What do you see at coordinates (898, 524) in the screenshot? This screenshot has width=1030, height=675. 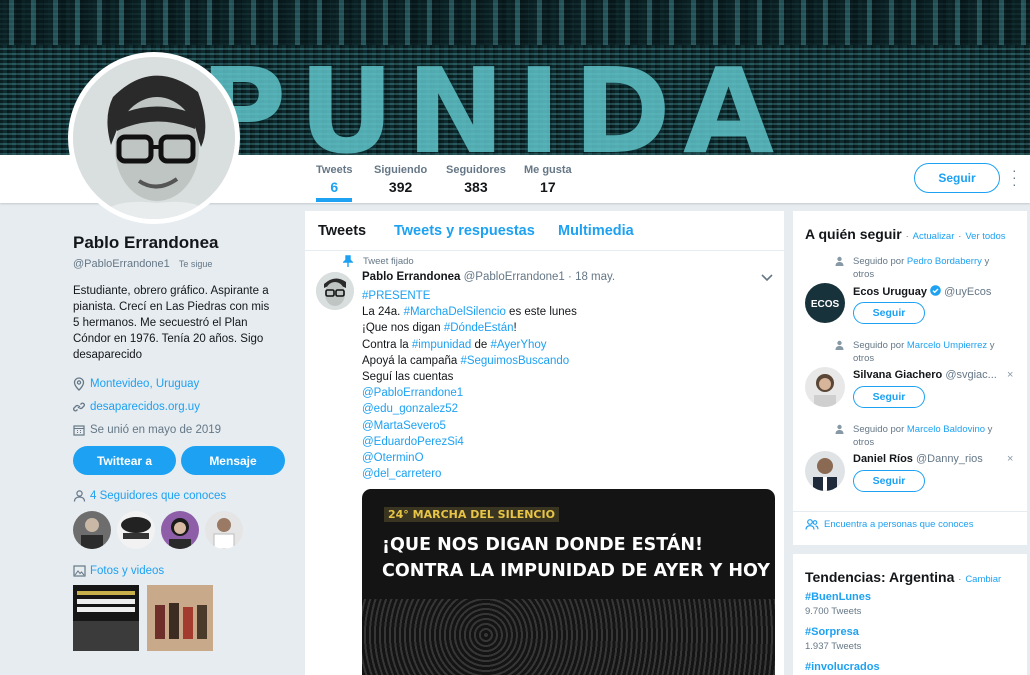 I see `find-people-text: Encuentra a personas que conoces` at bounding box center [898, 524].